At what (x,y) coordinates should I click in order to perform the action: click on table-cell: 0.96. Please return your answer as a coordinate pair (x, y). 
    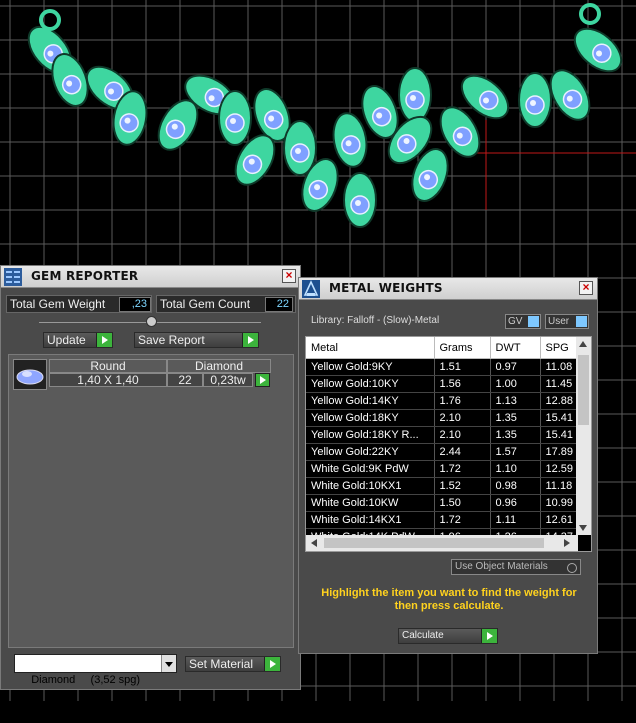
    Looking at the image, I should click on (515, 503).